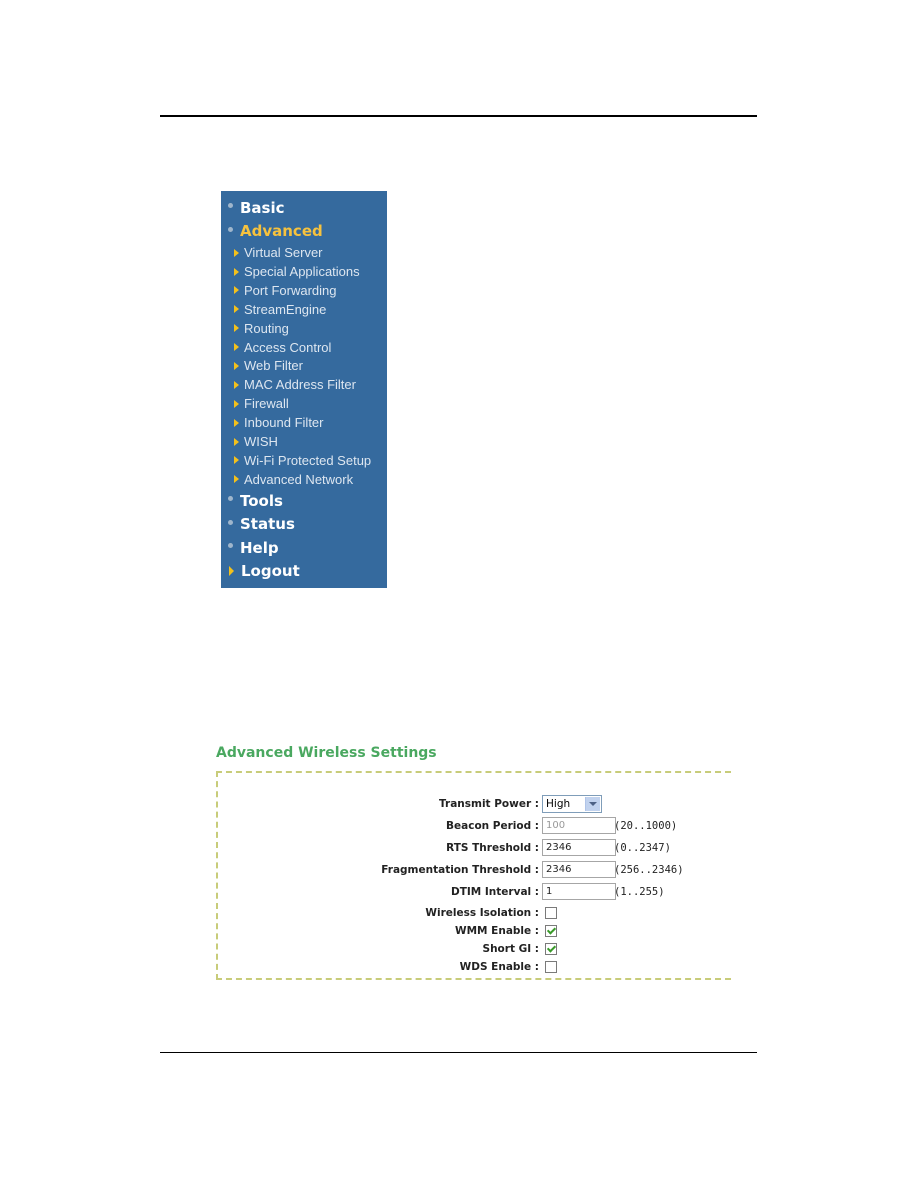  What do you see at coordinates (273, 366) in the screenshot?
I see `sidebar-subitem-label: Web Filter` at bounding box center [273, 366].